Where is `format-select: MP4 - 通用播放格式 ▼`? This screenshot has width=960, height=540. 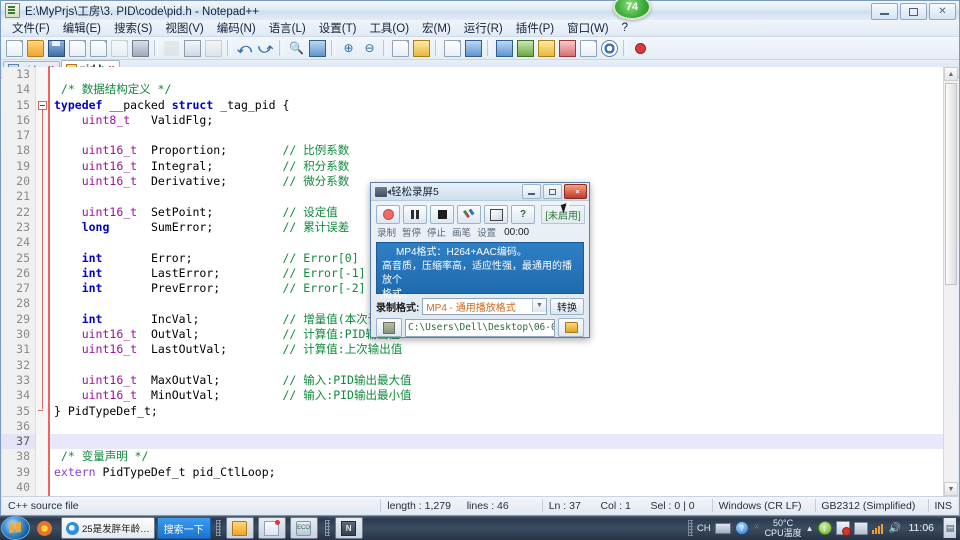
format-select: MP4 - 通用播放格式 ▼ is located at coordinates (484, 306).